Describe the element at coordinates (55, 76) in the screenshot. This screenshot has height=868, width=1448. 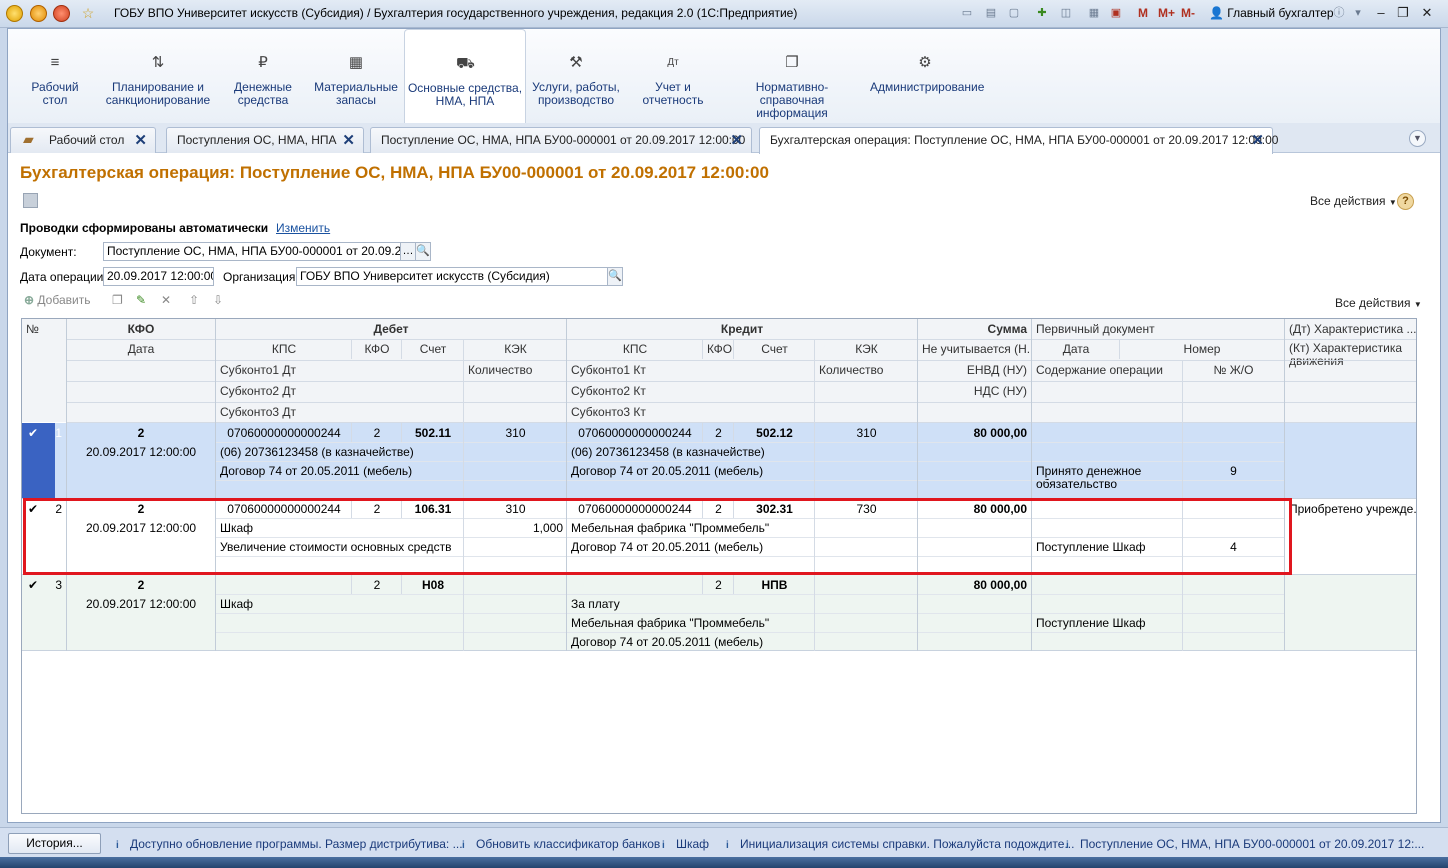
I see `section-desktop: ≡ Рабочий стол` at that location.